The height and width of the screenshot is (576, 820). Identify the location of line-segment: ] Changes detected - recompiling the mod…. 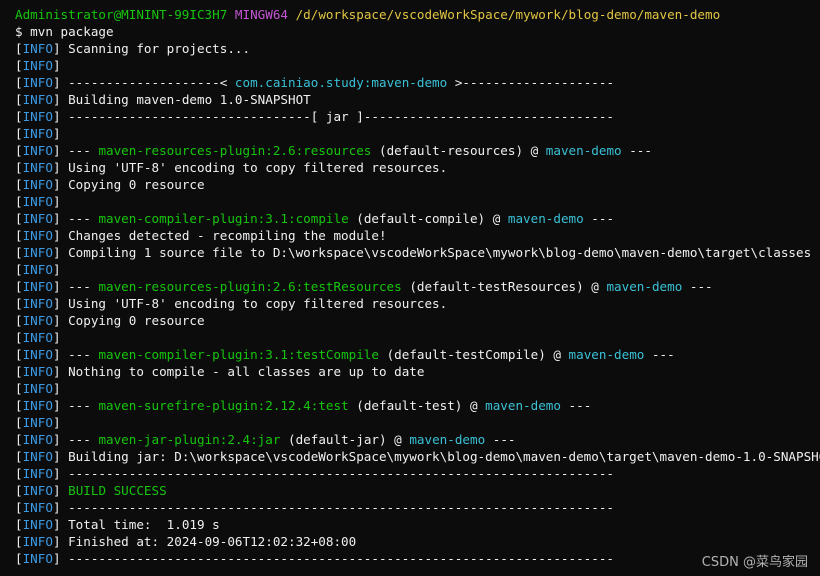
(219, 235).